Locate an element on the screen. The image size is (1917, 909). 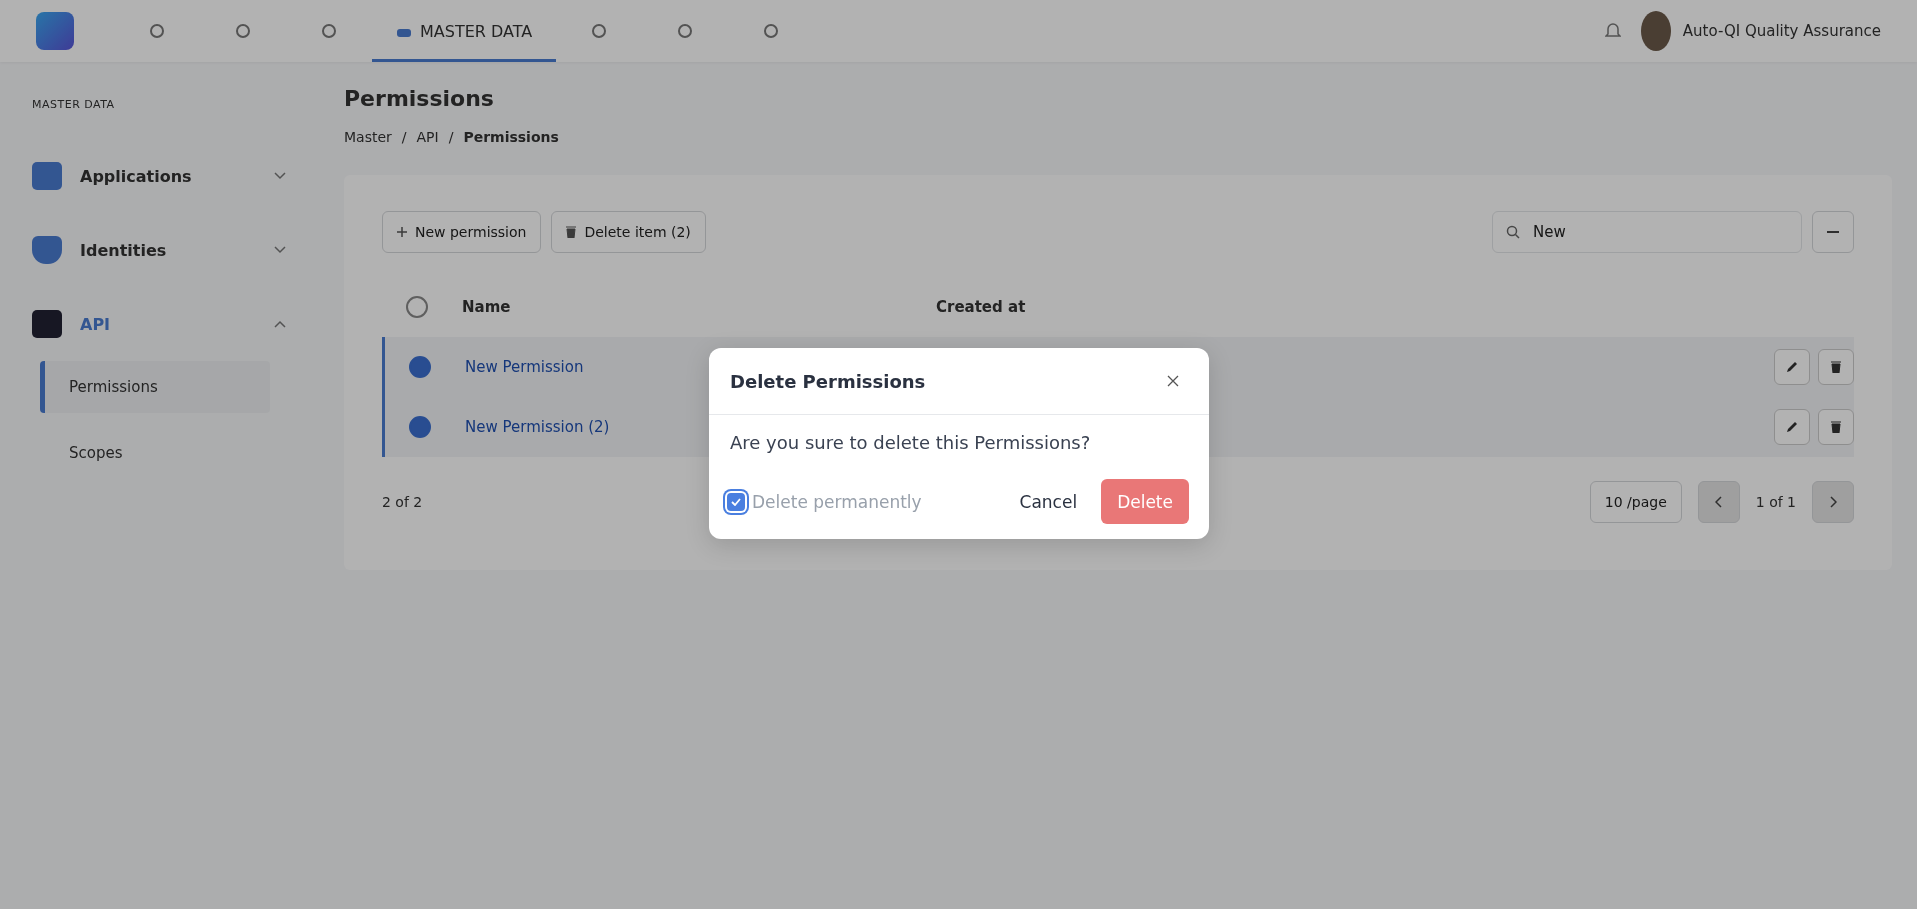
breadcrumb-item: API is located at coordinates (427, 137).